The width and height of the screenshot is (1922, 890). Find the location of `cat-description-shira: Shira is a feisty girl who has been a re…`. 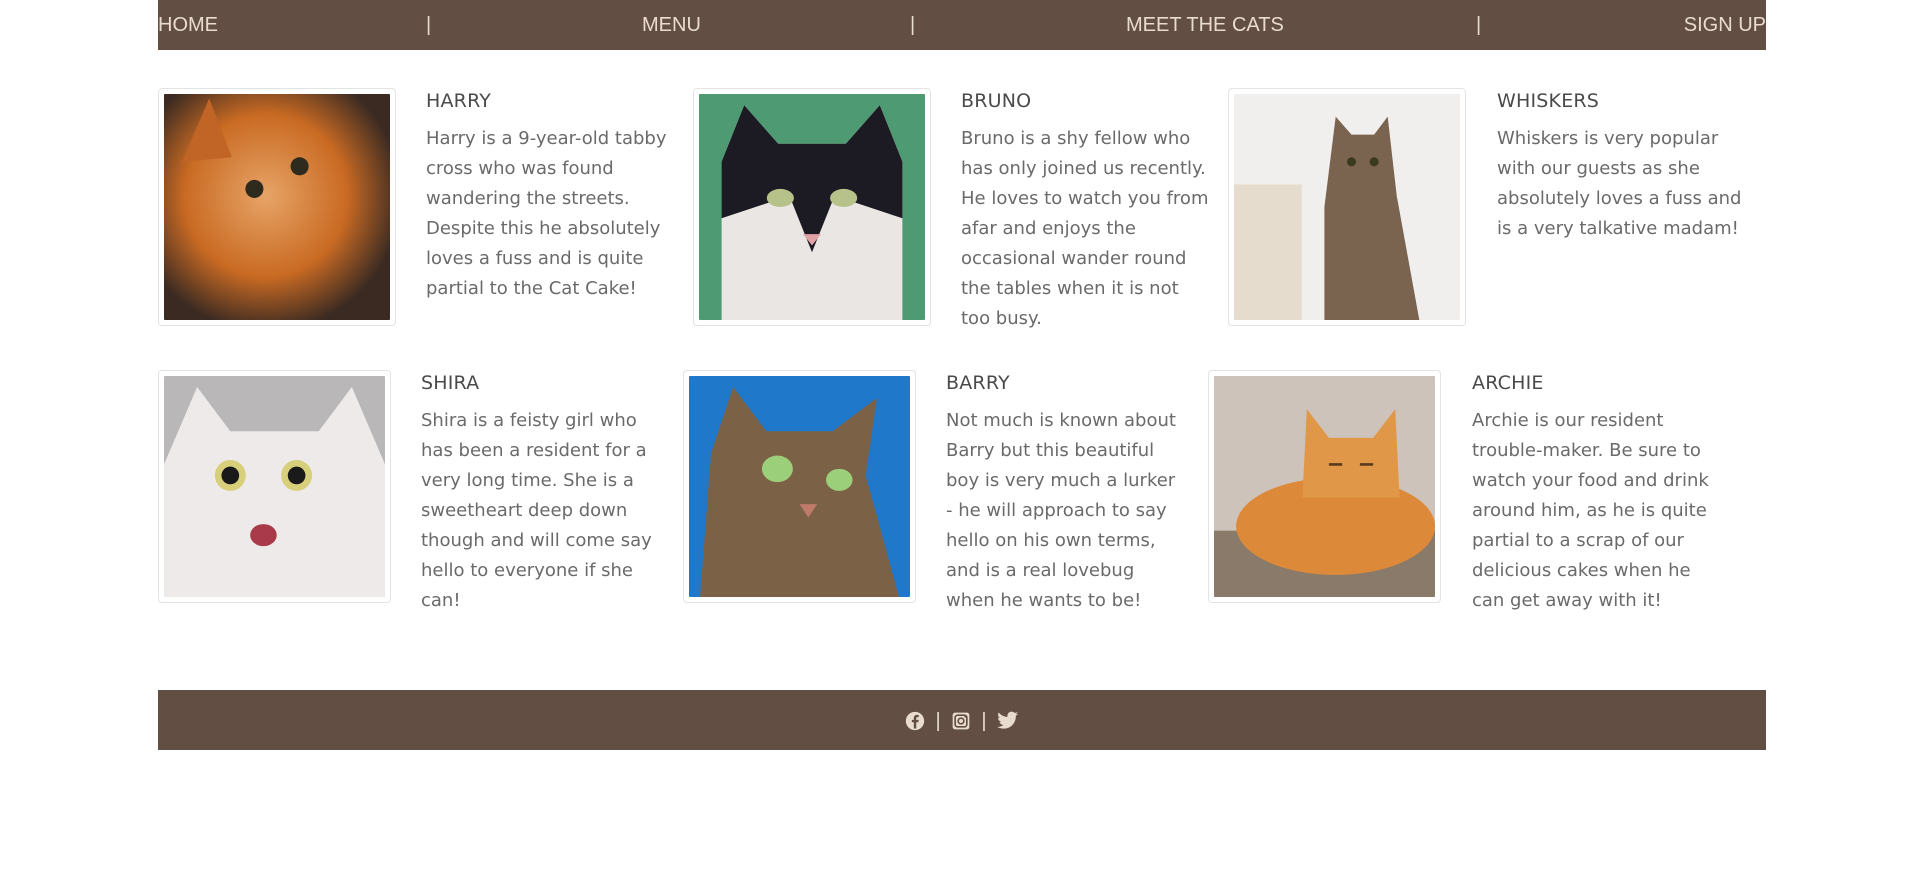

cat-description-shira: Shira is a feisty girl who has been a re… is located at coordinates (536, 510).